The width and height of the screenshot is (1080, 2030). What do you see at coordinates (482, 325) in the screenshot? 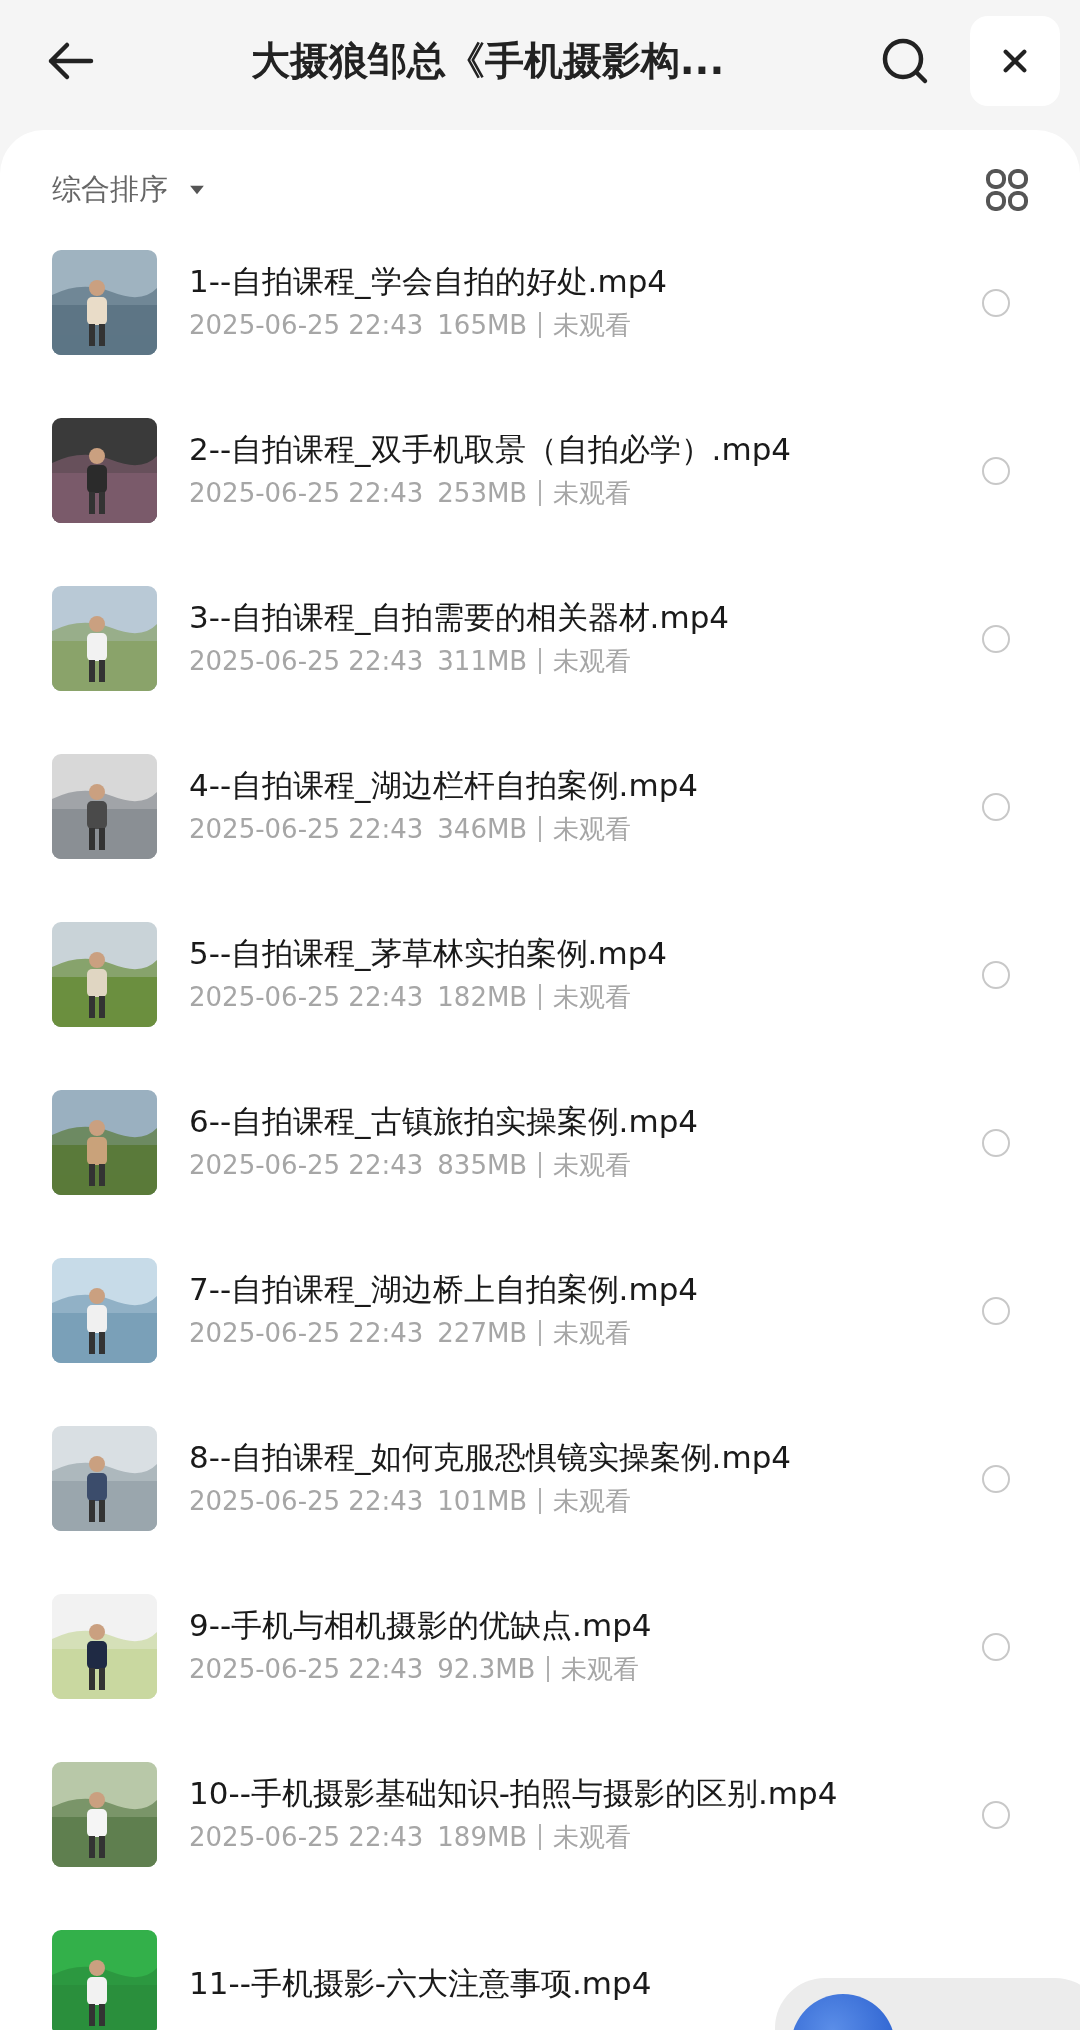
I see `file-size: 165MB` at bounding box center [482, 325].